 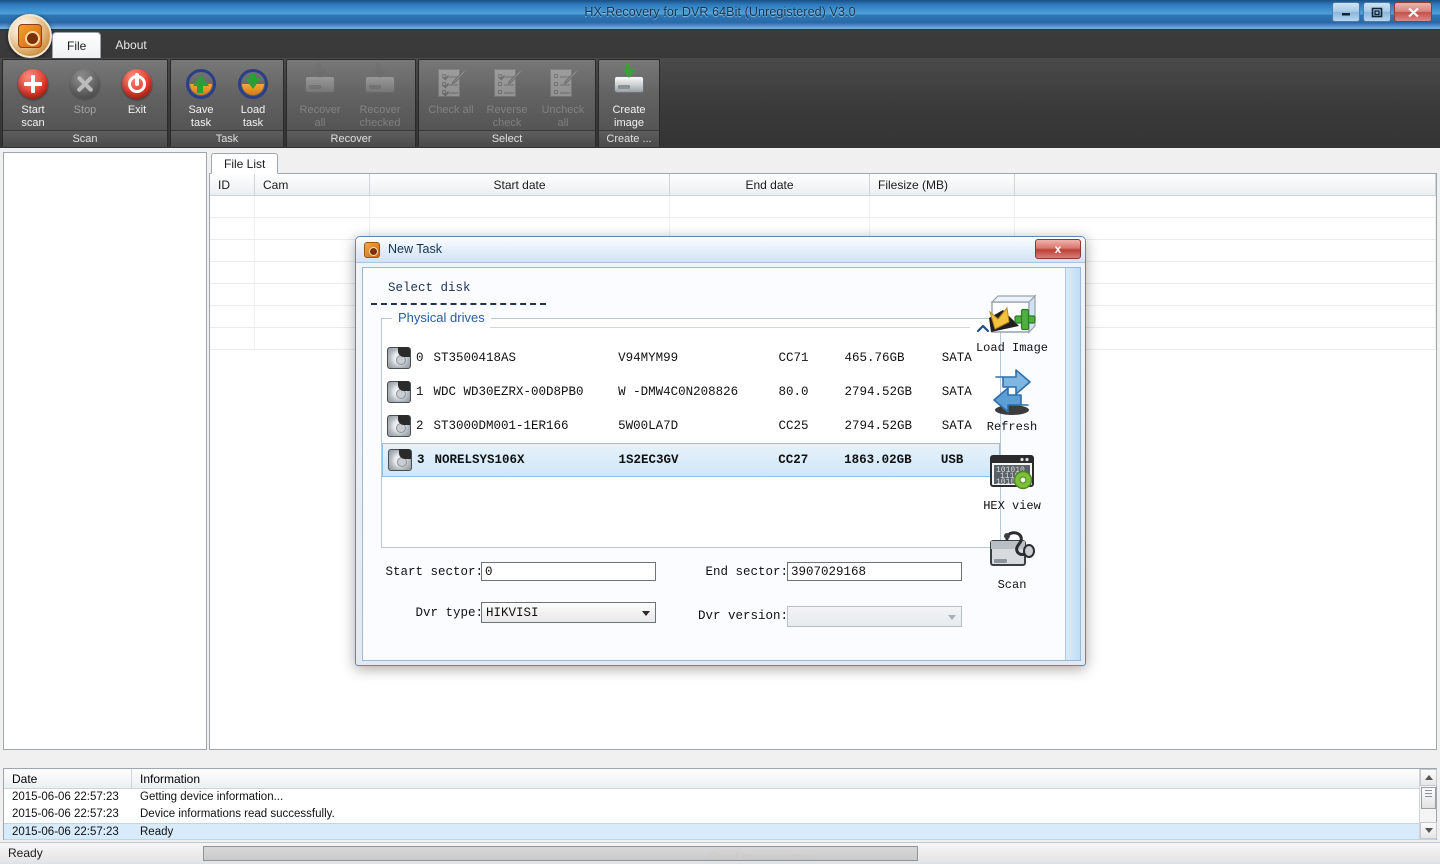 I want to click on recover-checked-label-line2: checked, so click(x=380, y=123).